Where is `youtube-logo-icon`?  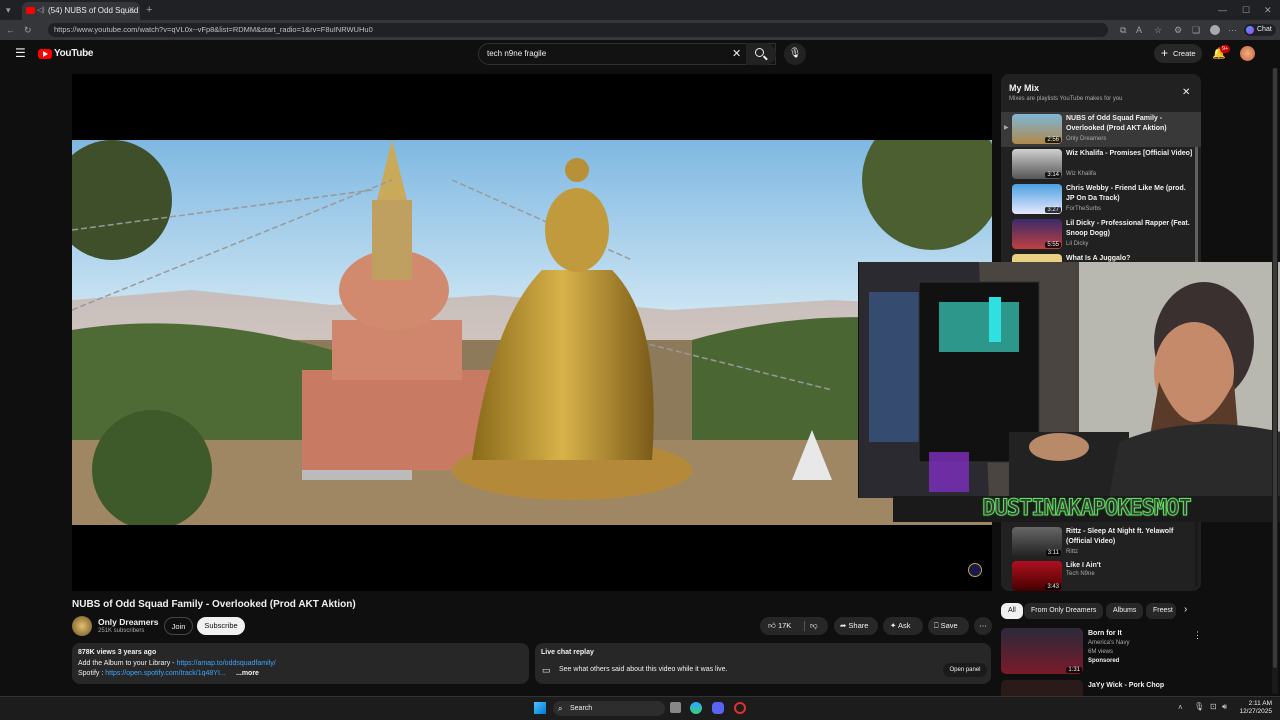
youtube-logo-icon is located at coordinates (45, 54).